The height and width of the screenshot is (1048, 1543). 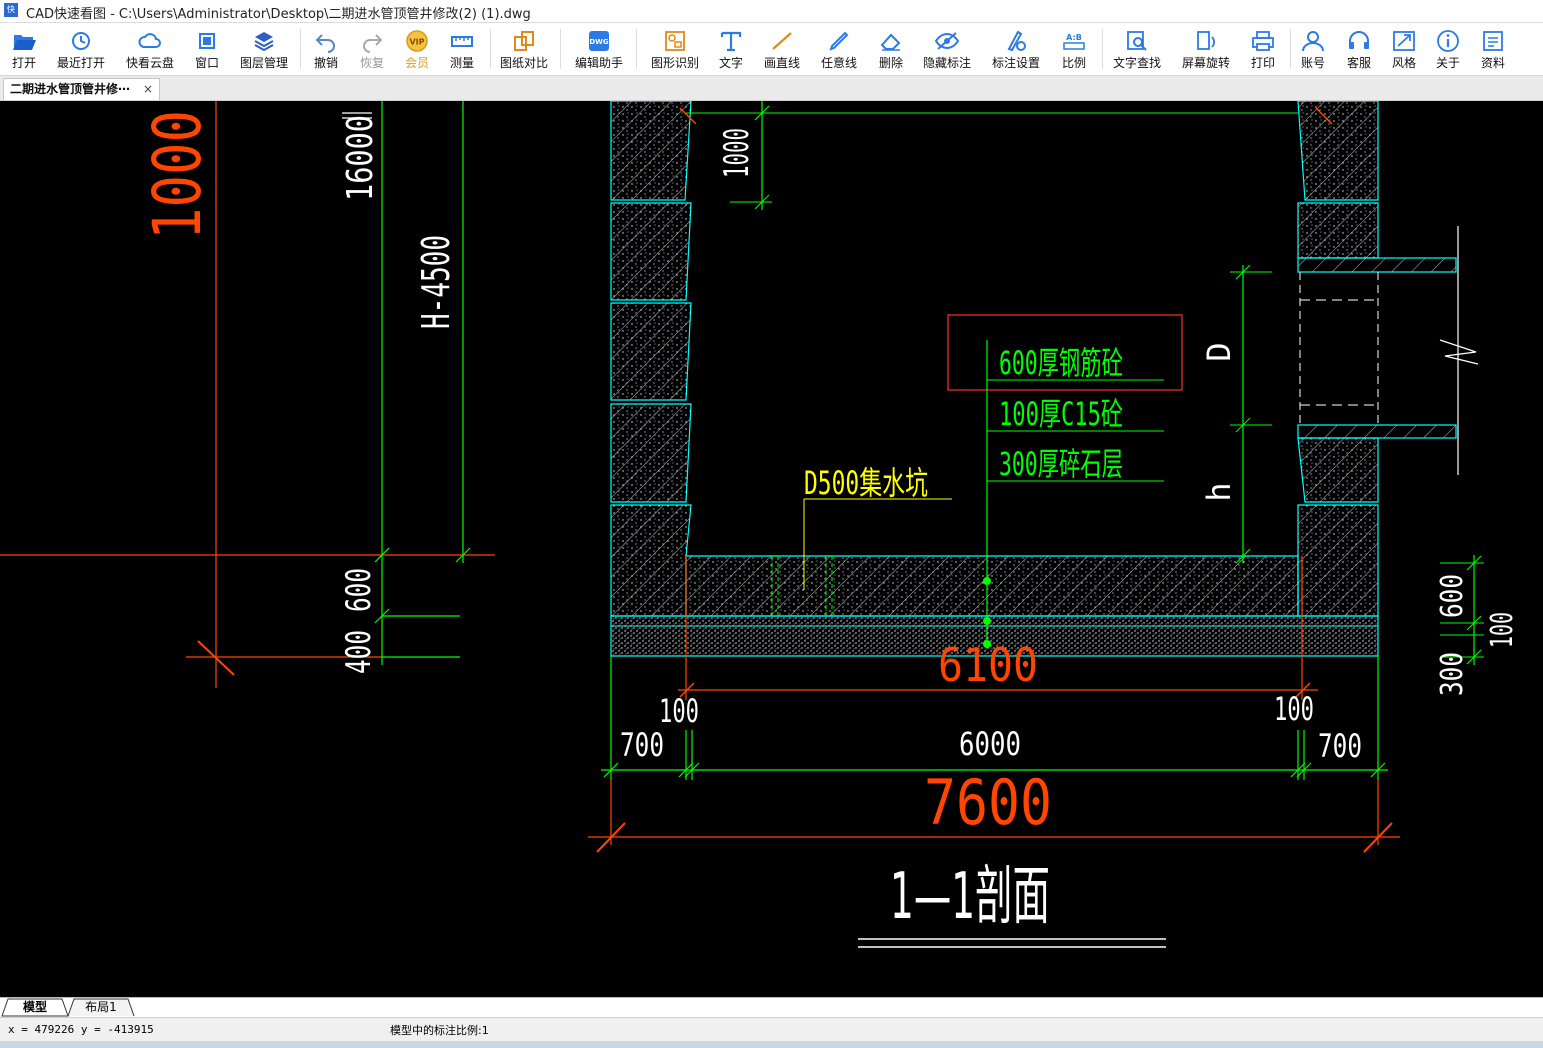 What do you see at coordinates (149, 40) in the screenshot?
I see `cloud-icon` at bounding box center [149, 40].